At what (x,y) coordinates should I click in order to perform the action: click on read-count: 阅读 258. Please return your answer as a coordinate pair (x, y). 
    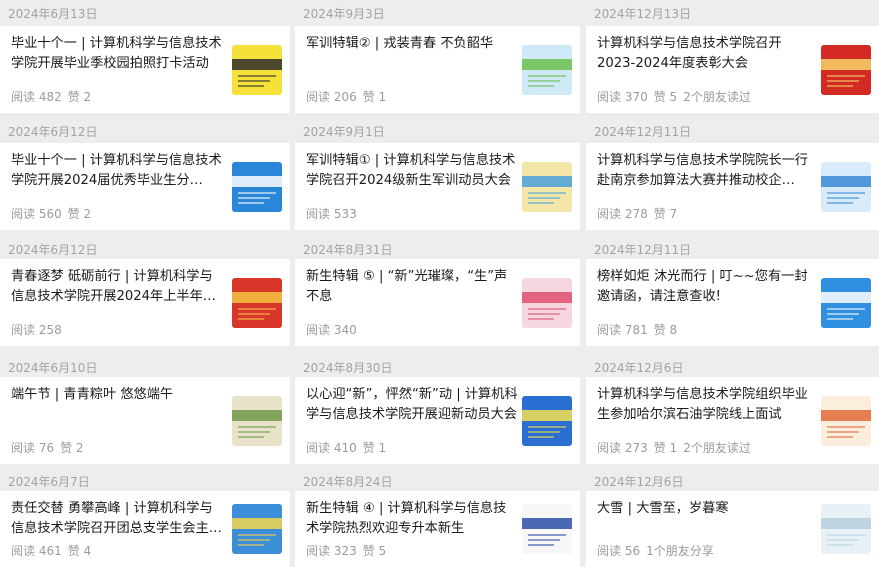
    Looking at the image, I should click on (36, 330).